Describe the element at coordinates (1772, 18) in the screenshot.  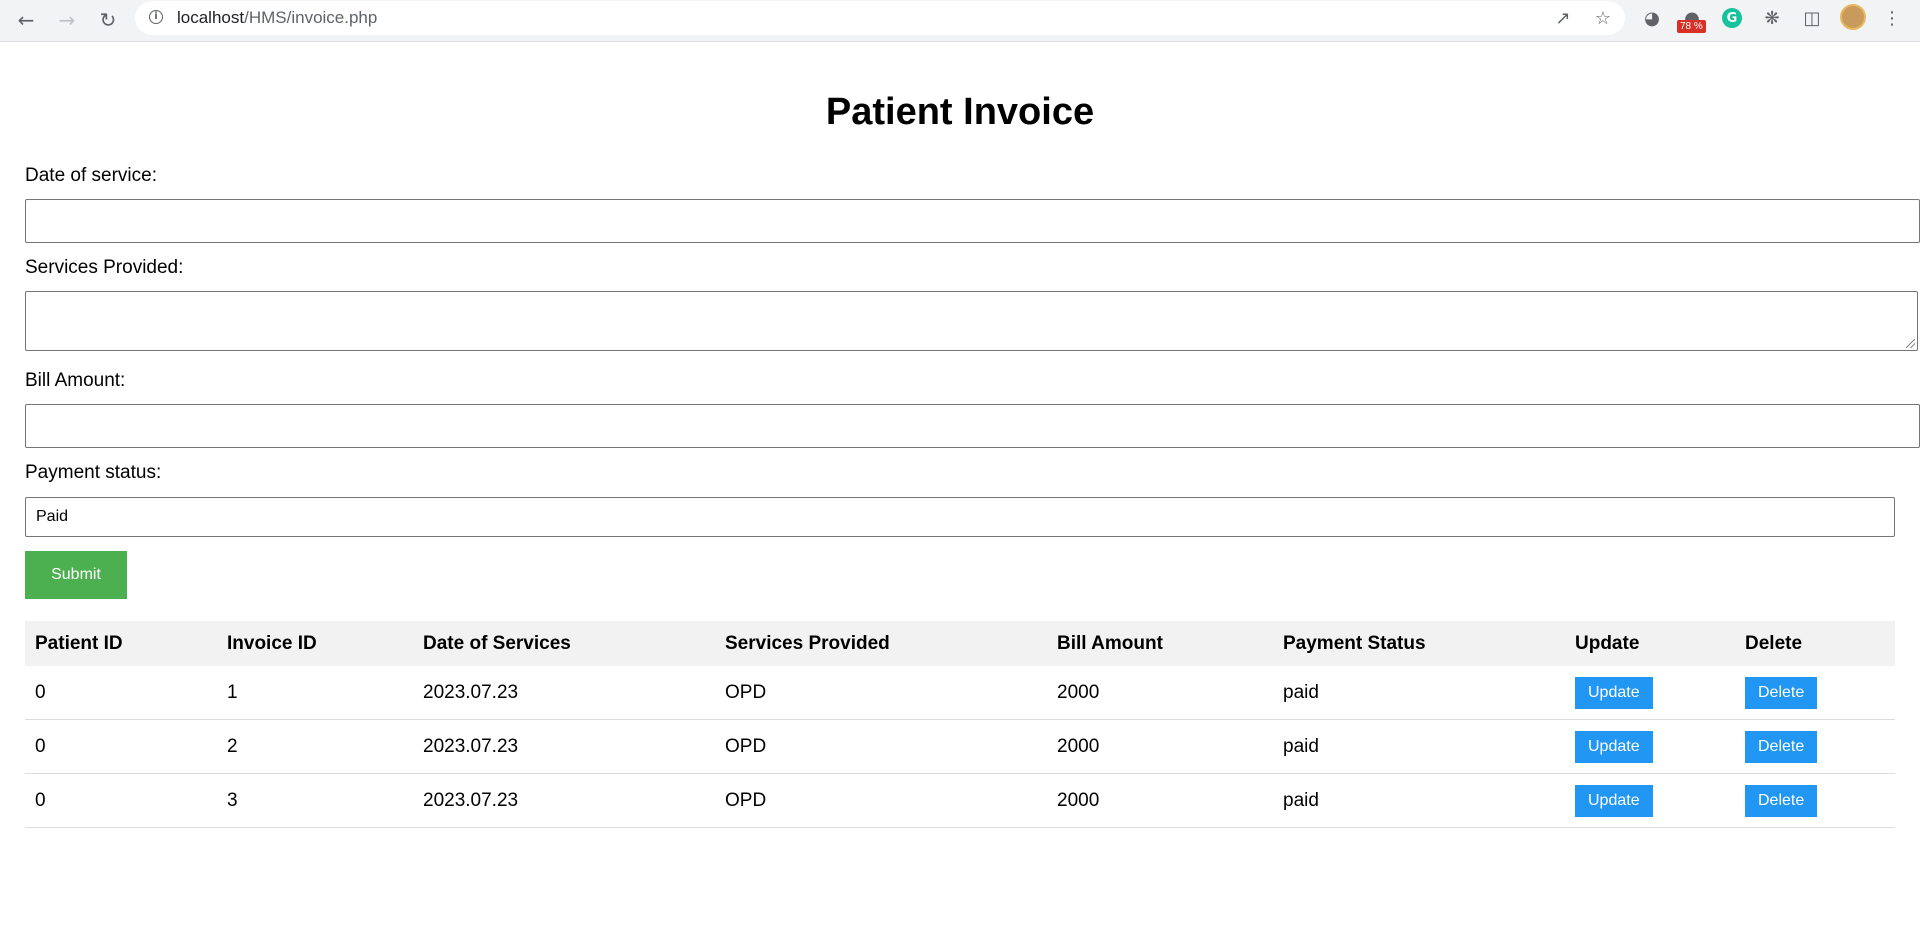
I see `puzzle-icon: ❋` at that location.